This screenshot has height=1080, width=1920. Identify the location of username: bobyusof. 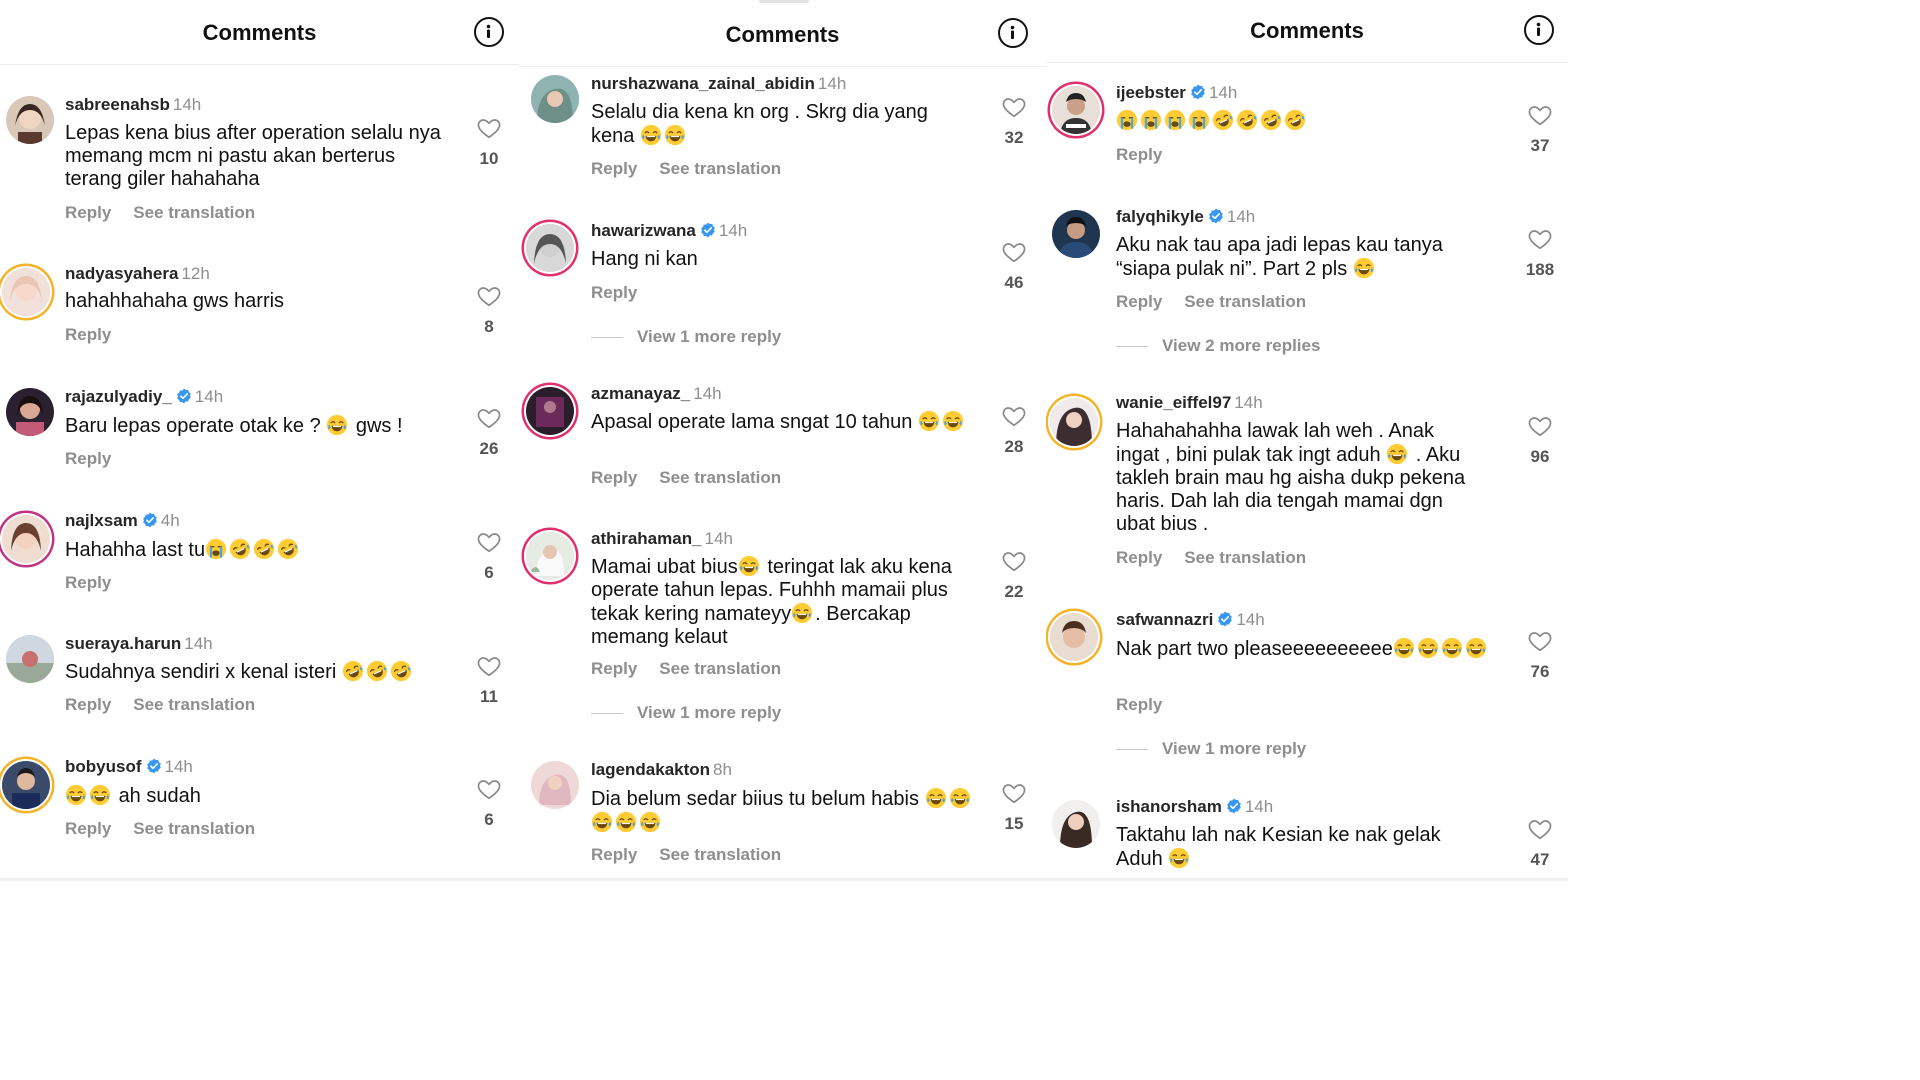
(103, 766).